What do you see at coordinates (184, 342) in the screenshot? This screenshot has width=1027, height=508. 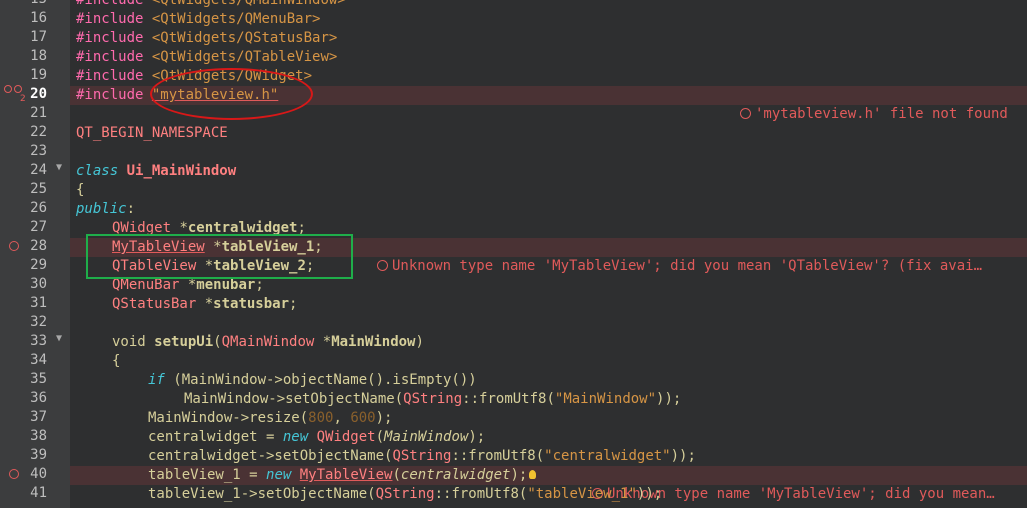 I see `function-name: setupUi` at bounding box center [184, 342].